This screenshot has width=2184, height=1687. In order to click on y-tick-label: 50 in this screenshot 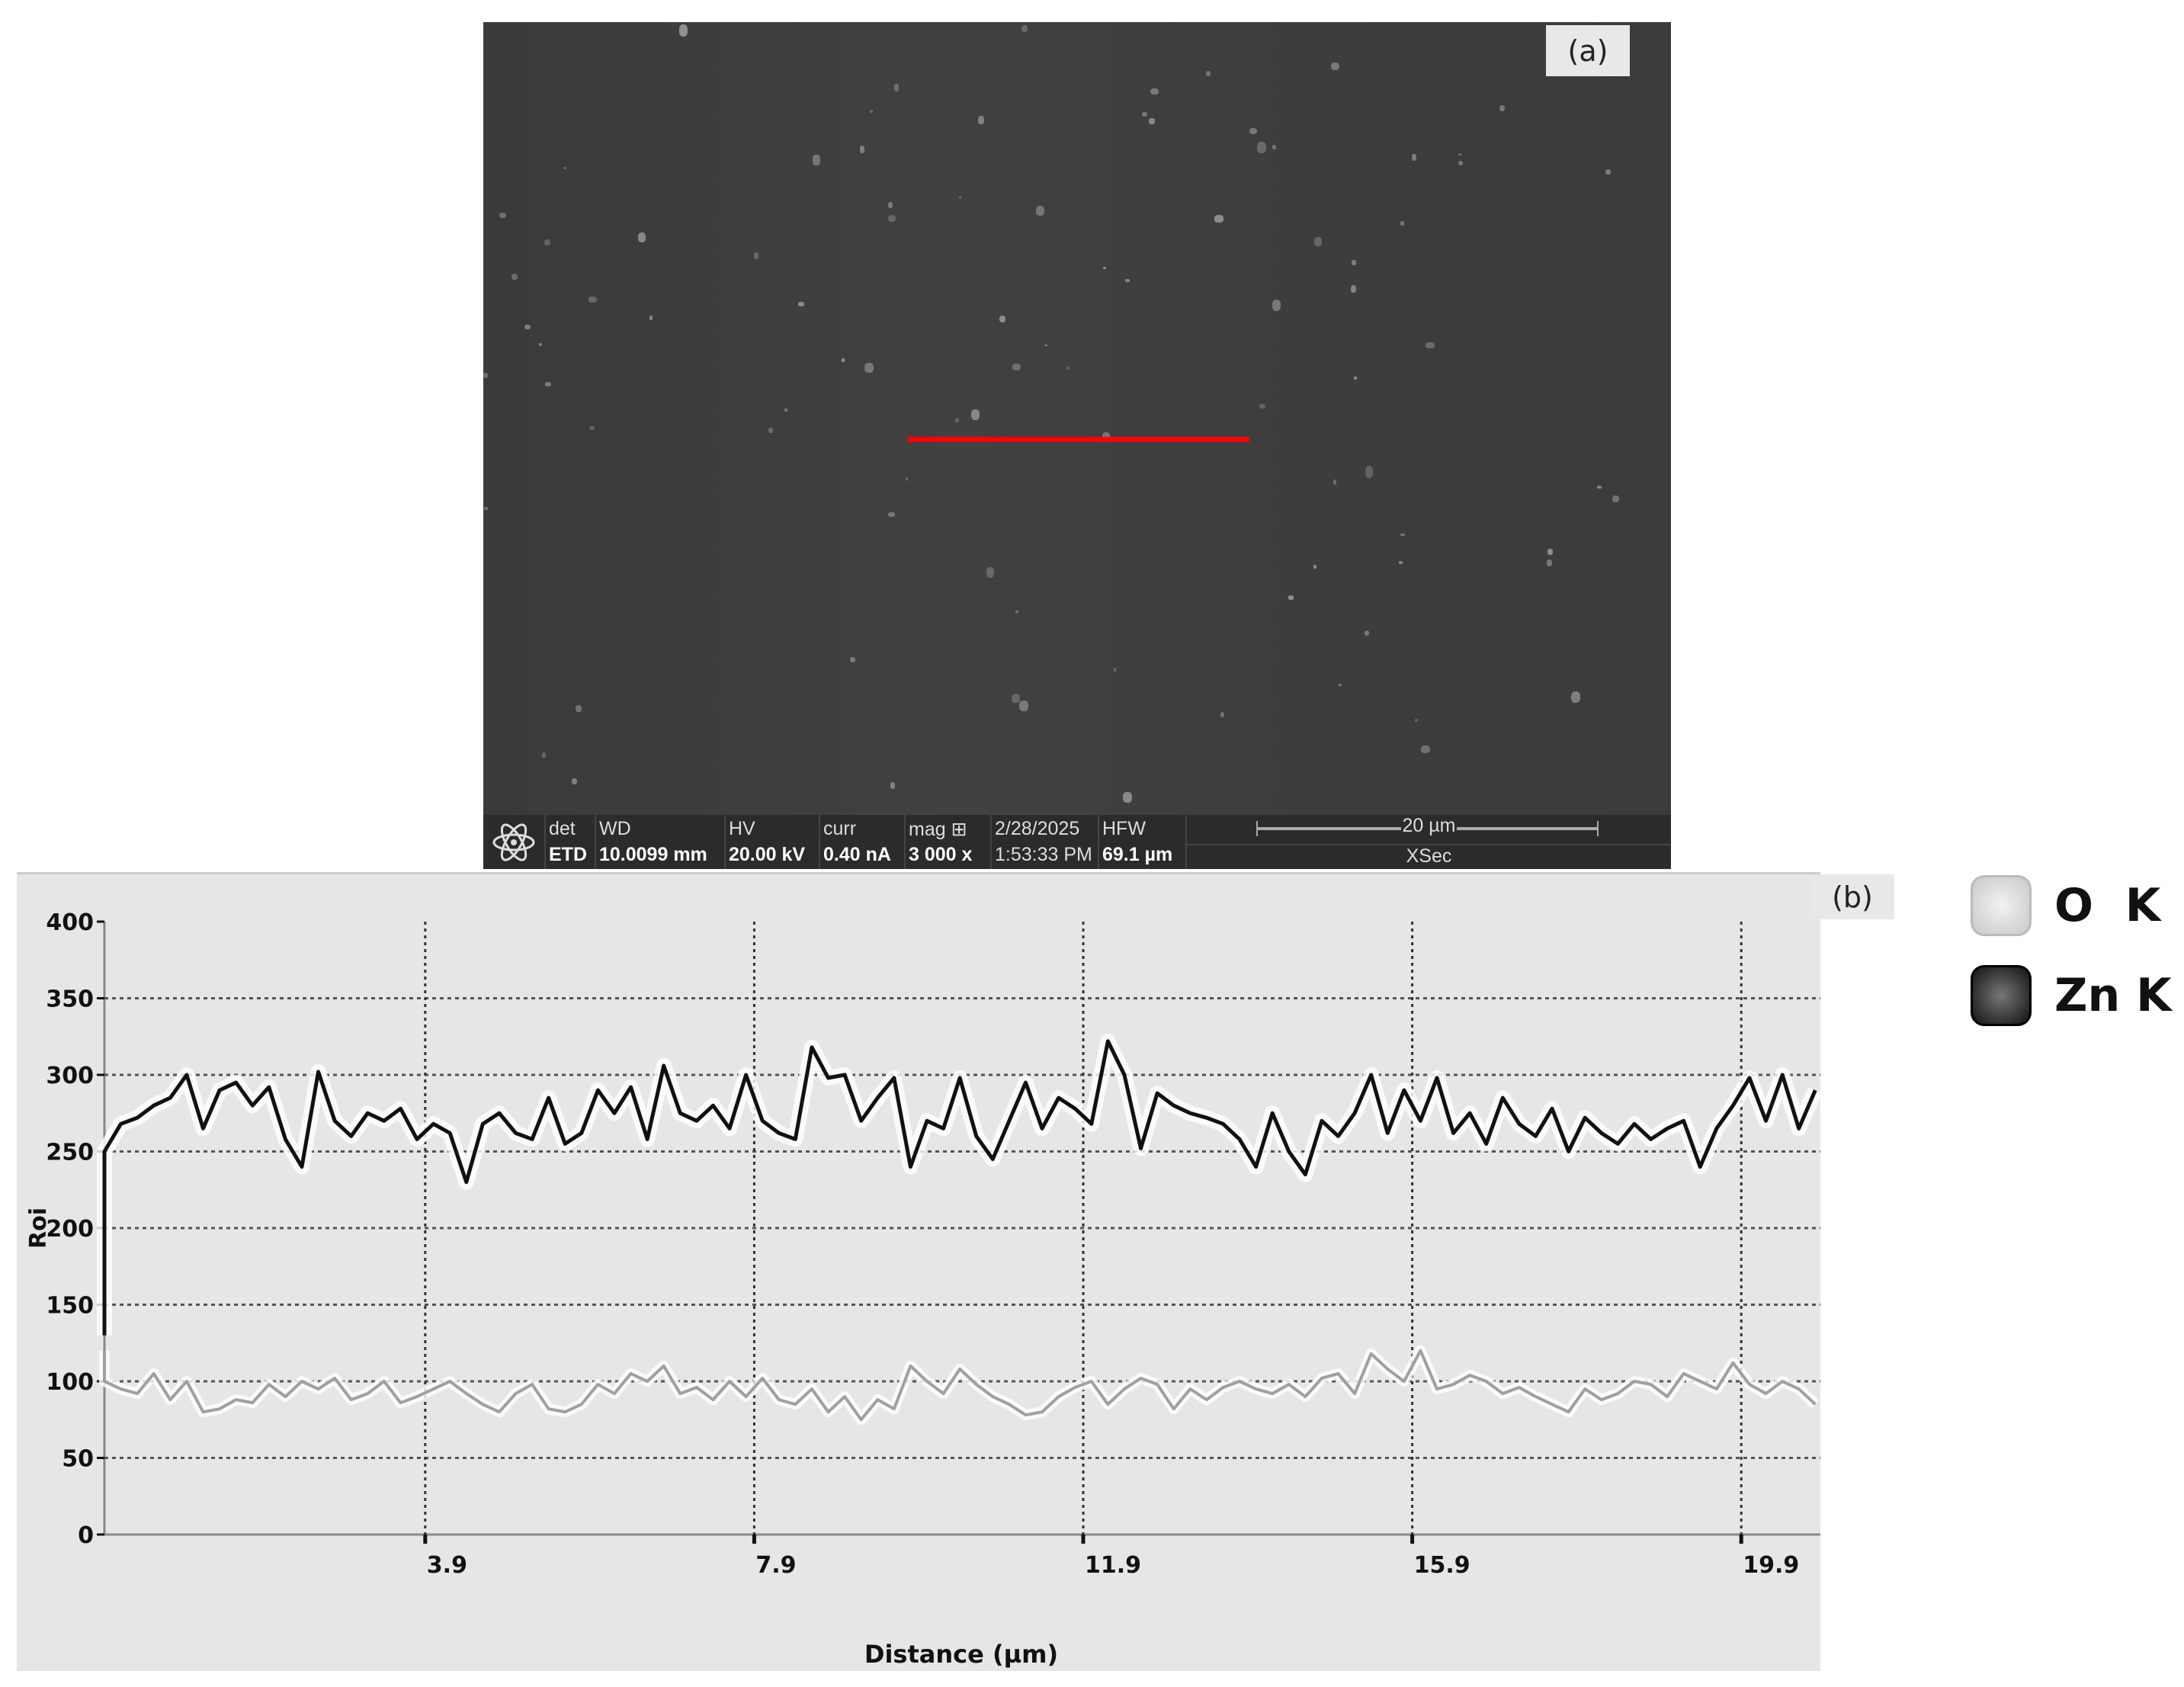, I will do `click(78, 1459)`.